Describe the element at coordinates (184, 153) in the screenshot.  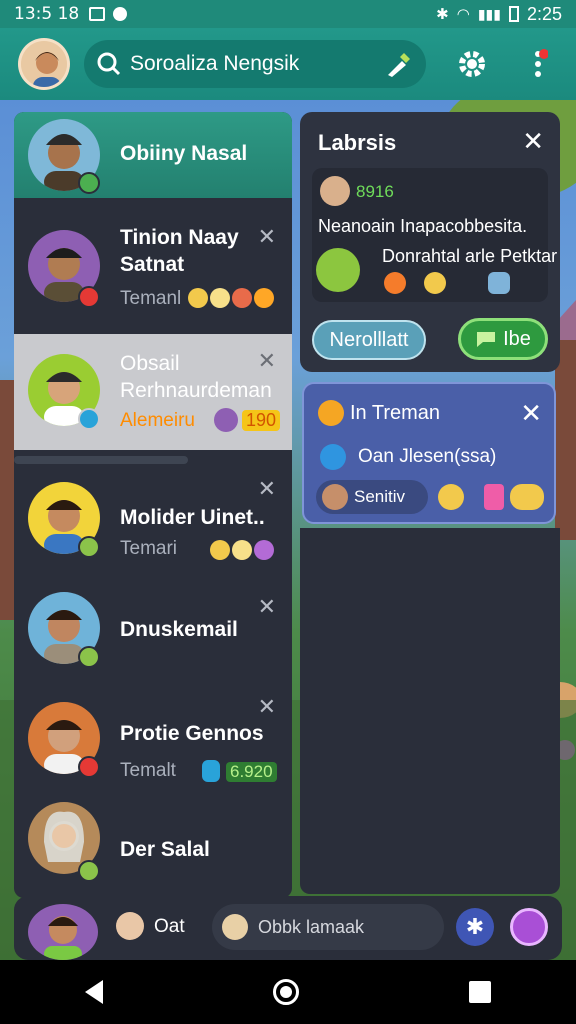
I see `contact-name: Obiiny Nasal` at that location.